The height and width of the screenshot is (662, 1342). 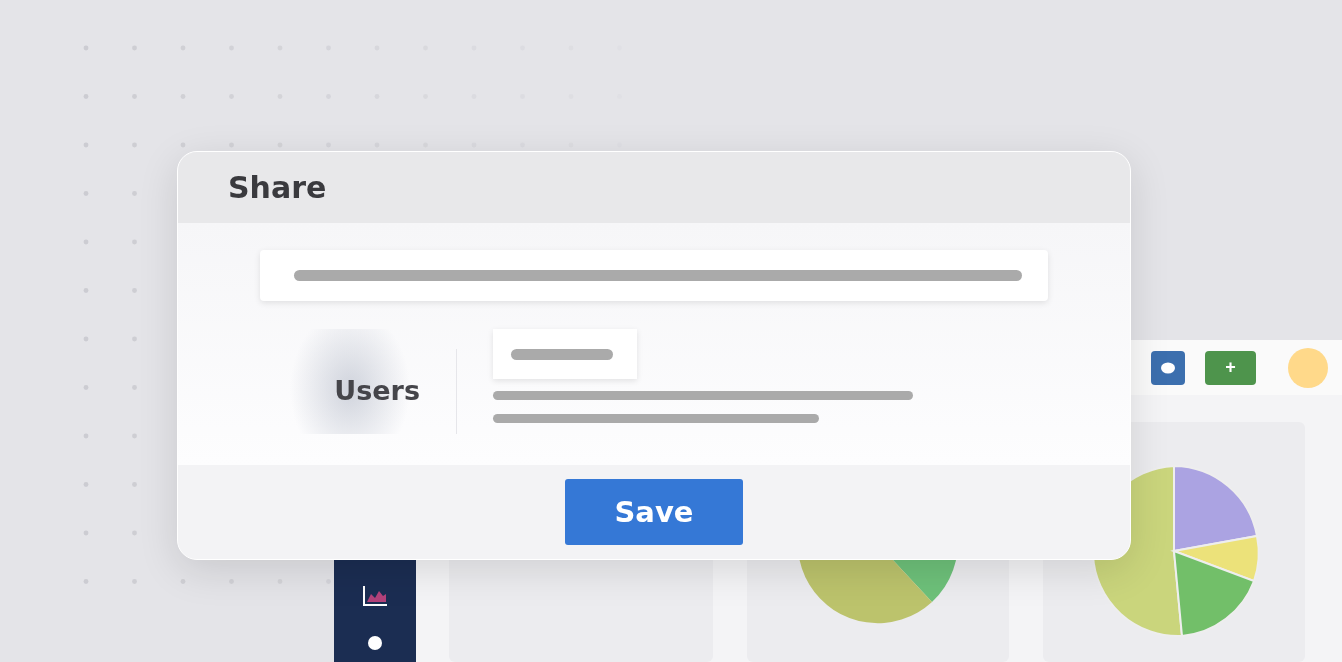 What do you see at coordinates (654, 275) in the screenshot?
I see `link-field` at bounding box center [654, 275].